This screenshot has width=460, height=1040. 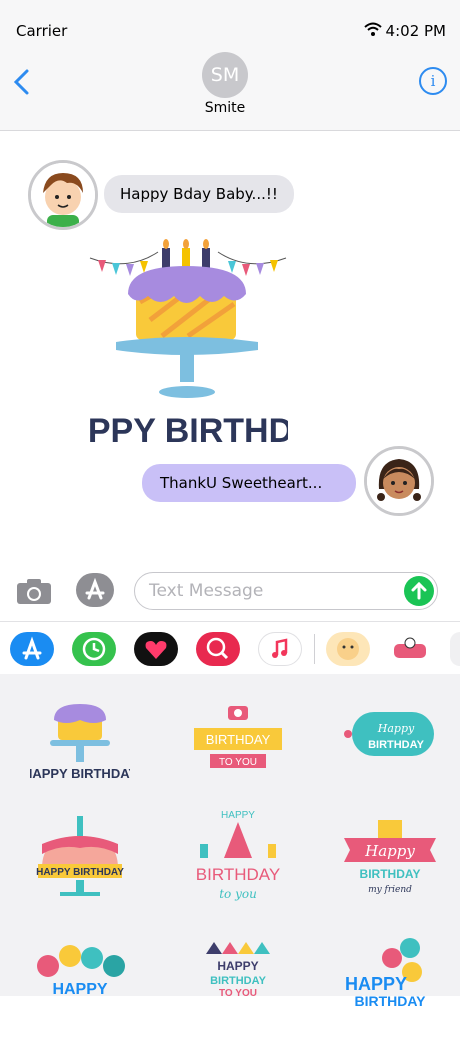 What do you see at coordinates (280, 649) in the screenshot?
I see `music-icon` at bounding box center [280, 649].